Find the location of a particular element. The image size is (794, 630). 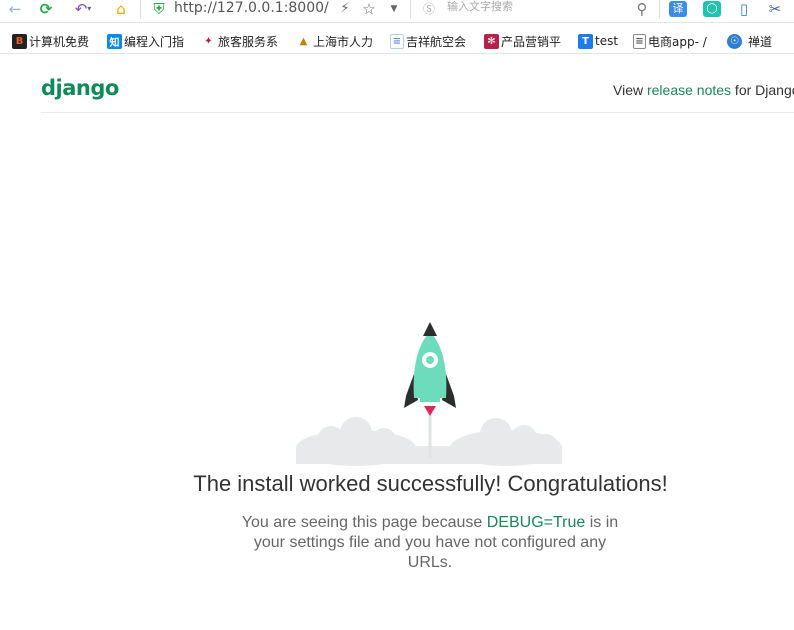

extension-icon: ◯ is located at coordinates (712, 9).